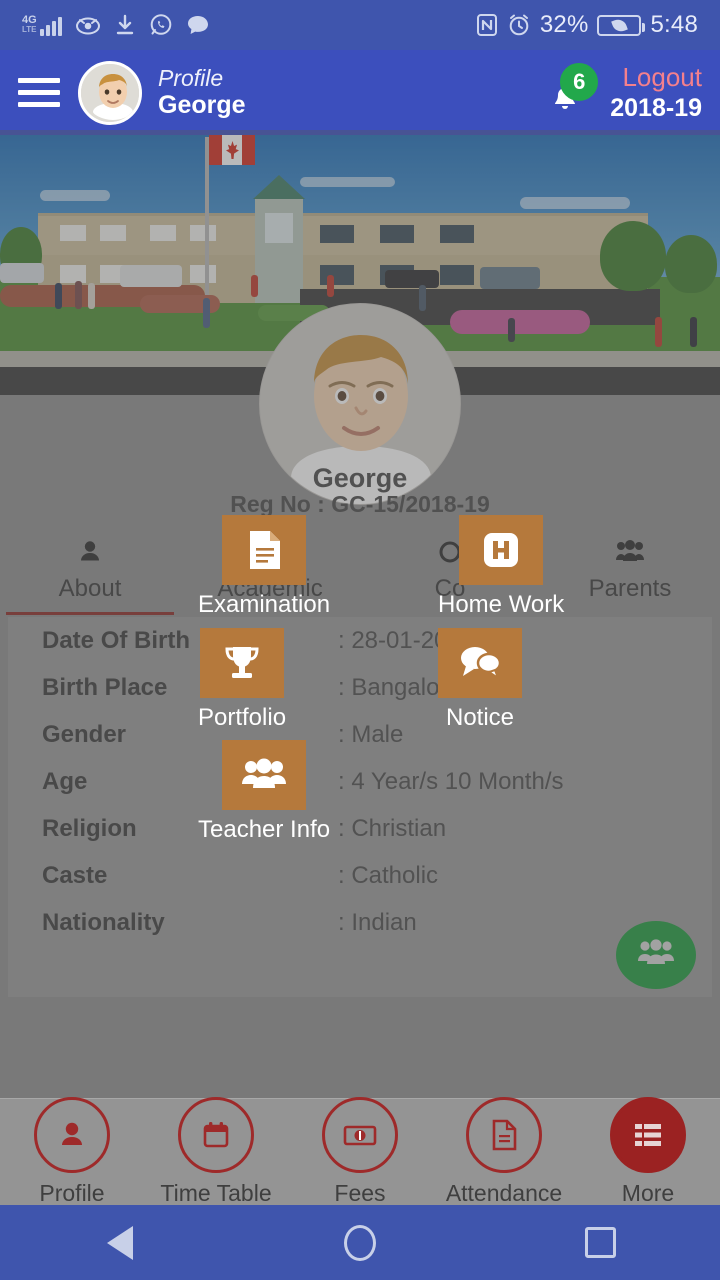  I want to click on signal-icon: 4G LTE, so click(42, 25).